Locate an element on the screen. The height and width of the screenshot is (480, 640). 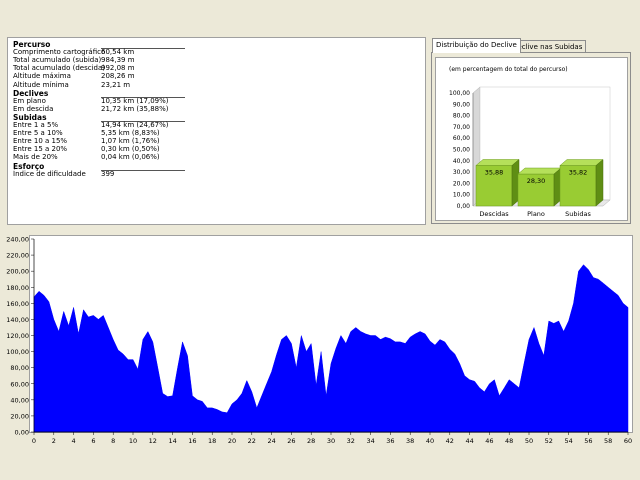
y-tick-label: 120,00 is located at coordinates (17, 336).